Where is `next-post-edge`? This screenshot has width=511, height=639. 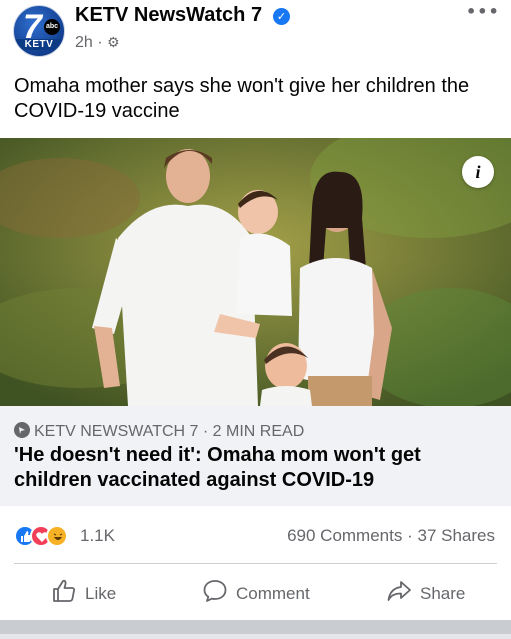
next-post-edge is located at coordinates (255, 636).